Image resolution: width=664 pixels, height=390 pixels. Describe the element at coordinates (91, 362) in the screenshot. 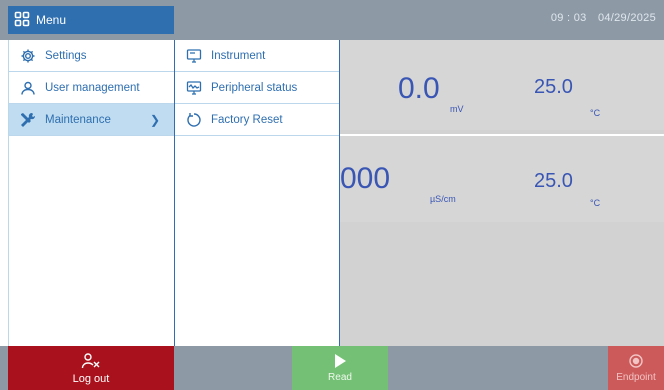

I see `user-logout-icon` at that location.